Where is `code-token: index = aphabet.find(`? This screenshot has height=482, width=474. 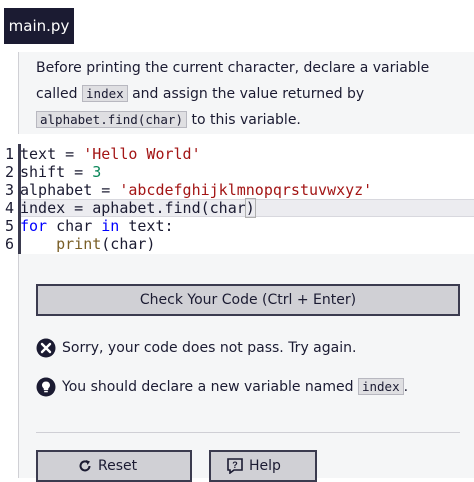 code-token: index = aphabet.find( is located at coordinates (115, 208).